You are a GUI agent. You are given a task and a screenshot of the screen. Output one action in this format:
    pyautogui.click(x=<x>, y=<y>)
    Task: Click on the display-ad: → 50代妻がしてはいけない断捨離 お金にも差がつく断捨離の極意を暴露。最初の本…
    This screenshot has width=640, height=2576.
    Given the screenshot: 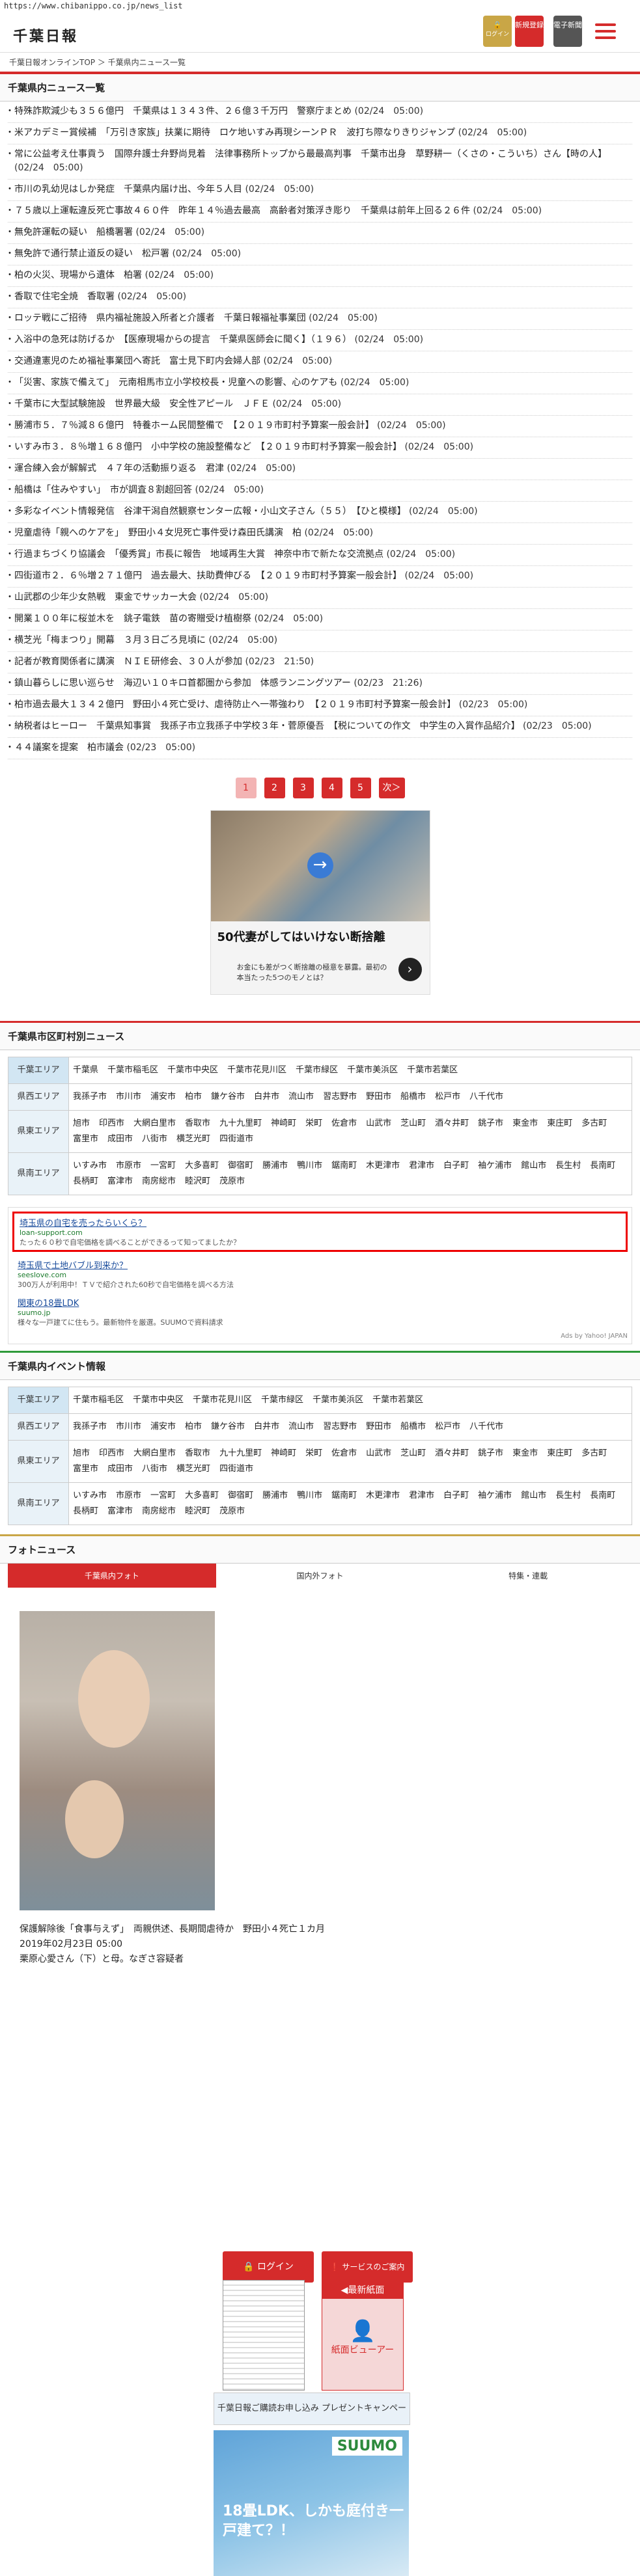 What is the action you would take?
    pyautogui.click(x=320, y=902)
    